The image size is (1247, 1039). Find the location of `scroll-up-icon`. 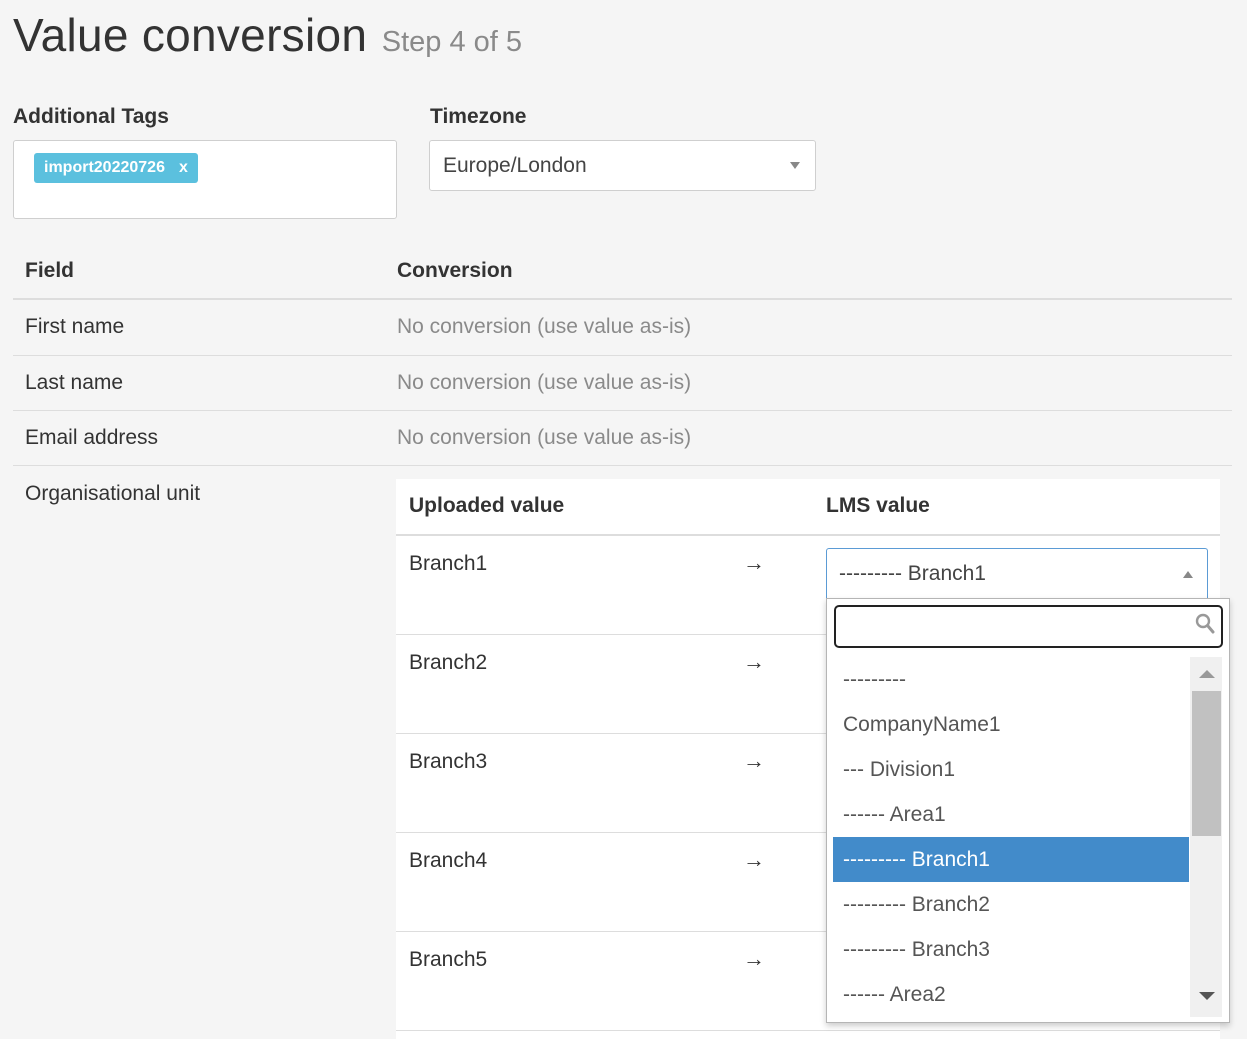

scroll-up-icon is located at coordinates (1207, 674).